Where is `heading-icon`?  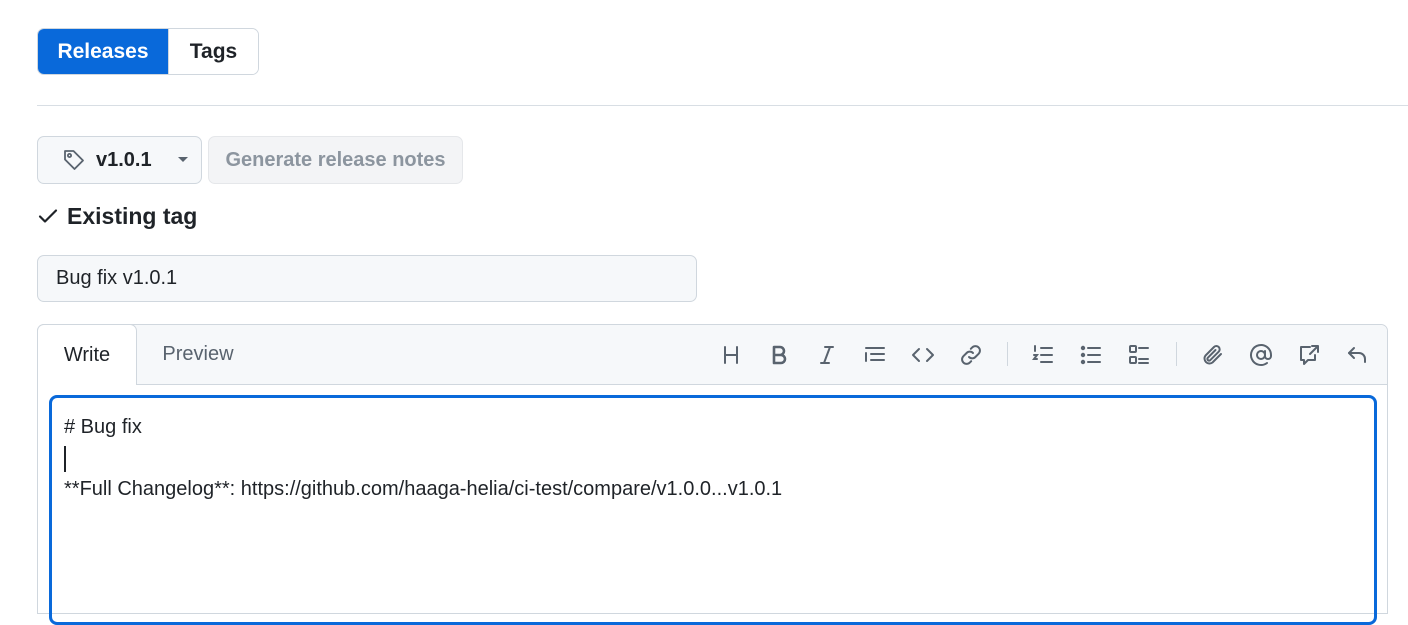 heading-icon is located at coordinates (731, 355).